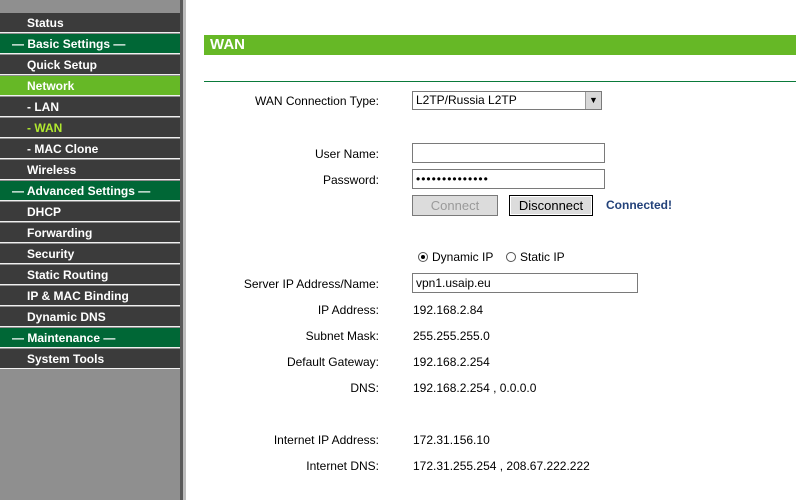  What do you see at coordinates (90, 65) in the screenshot?
I see `sidebar-item-quick-setup: Quick Setup` at bounding box center [90, 65].